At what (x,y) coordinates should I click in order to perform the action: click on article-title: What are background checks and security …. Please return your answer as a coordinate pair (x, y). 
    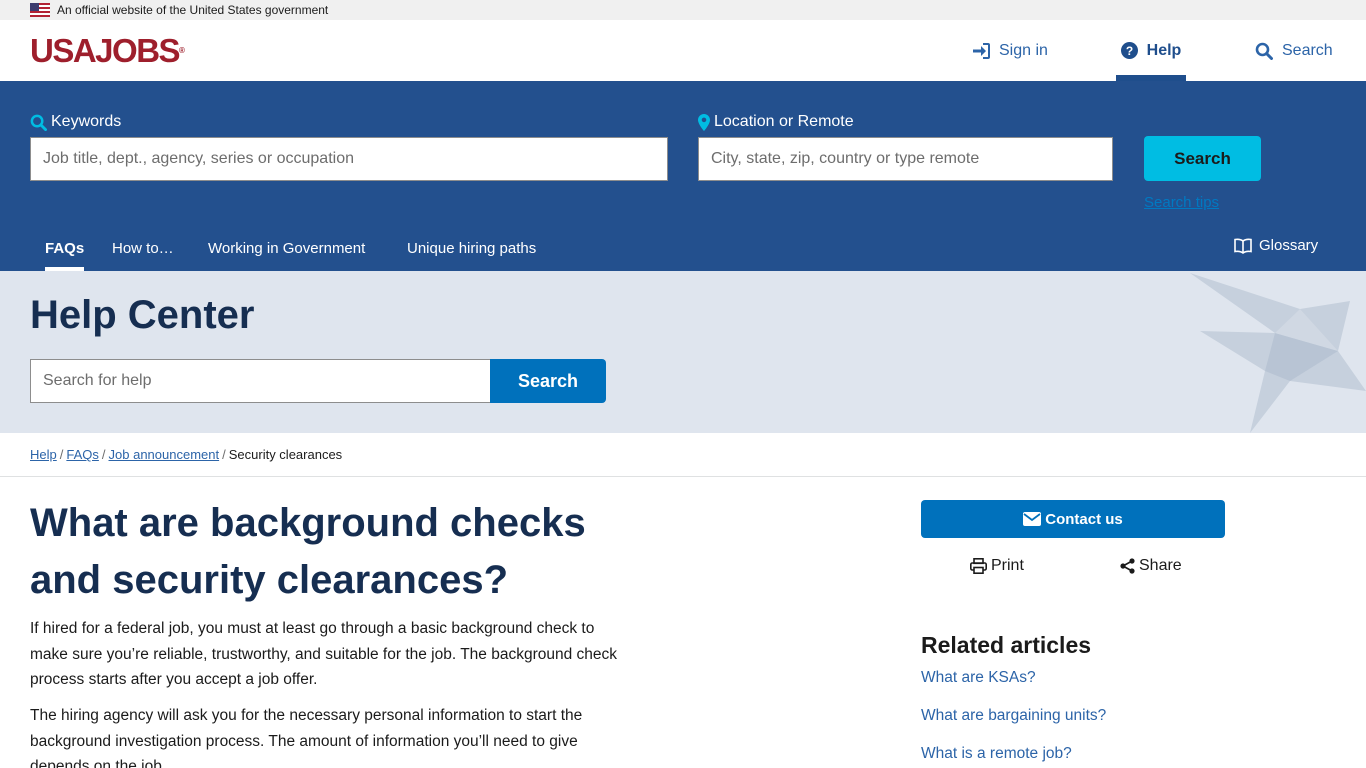
    Looking at the image, I should click on (308, 551).